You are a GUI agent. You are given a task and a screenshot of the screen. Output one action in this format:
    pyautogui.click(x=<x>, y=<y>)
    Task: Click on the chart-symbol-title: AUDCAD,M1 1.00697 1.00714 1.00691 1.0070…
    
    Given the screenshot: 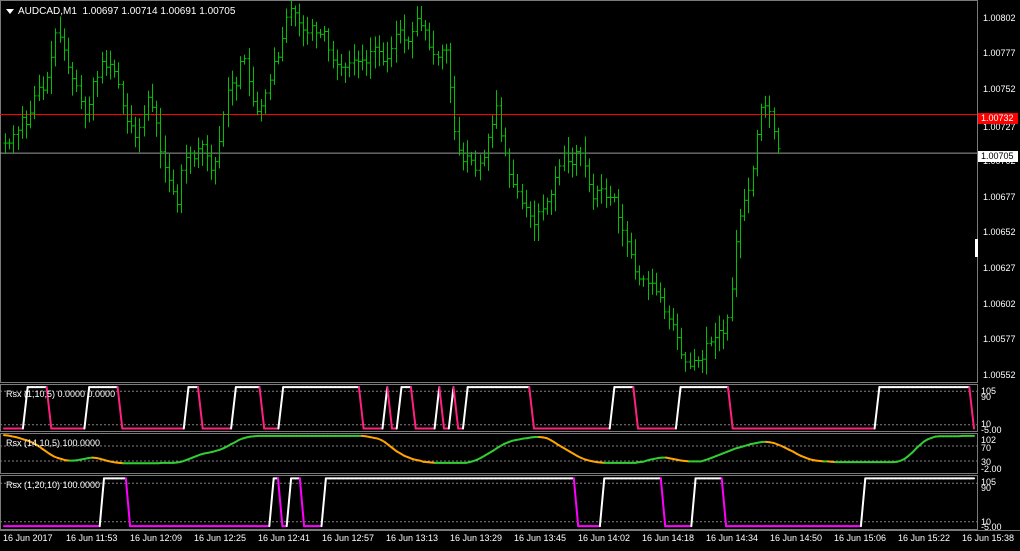 What is the action you would take?
    pyautogui.click(x=120, y=11)
    